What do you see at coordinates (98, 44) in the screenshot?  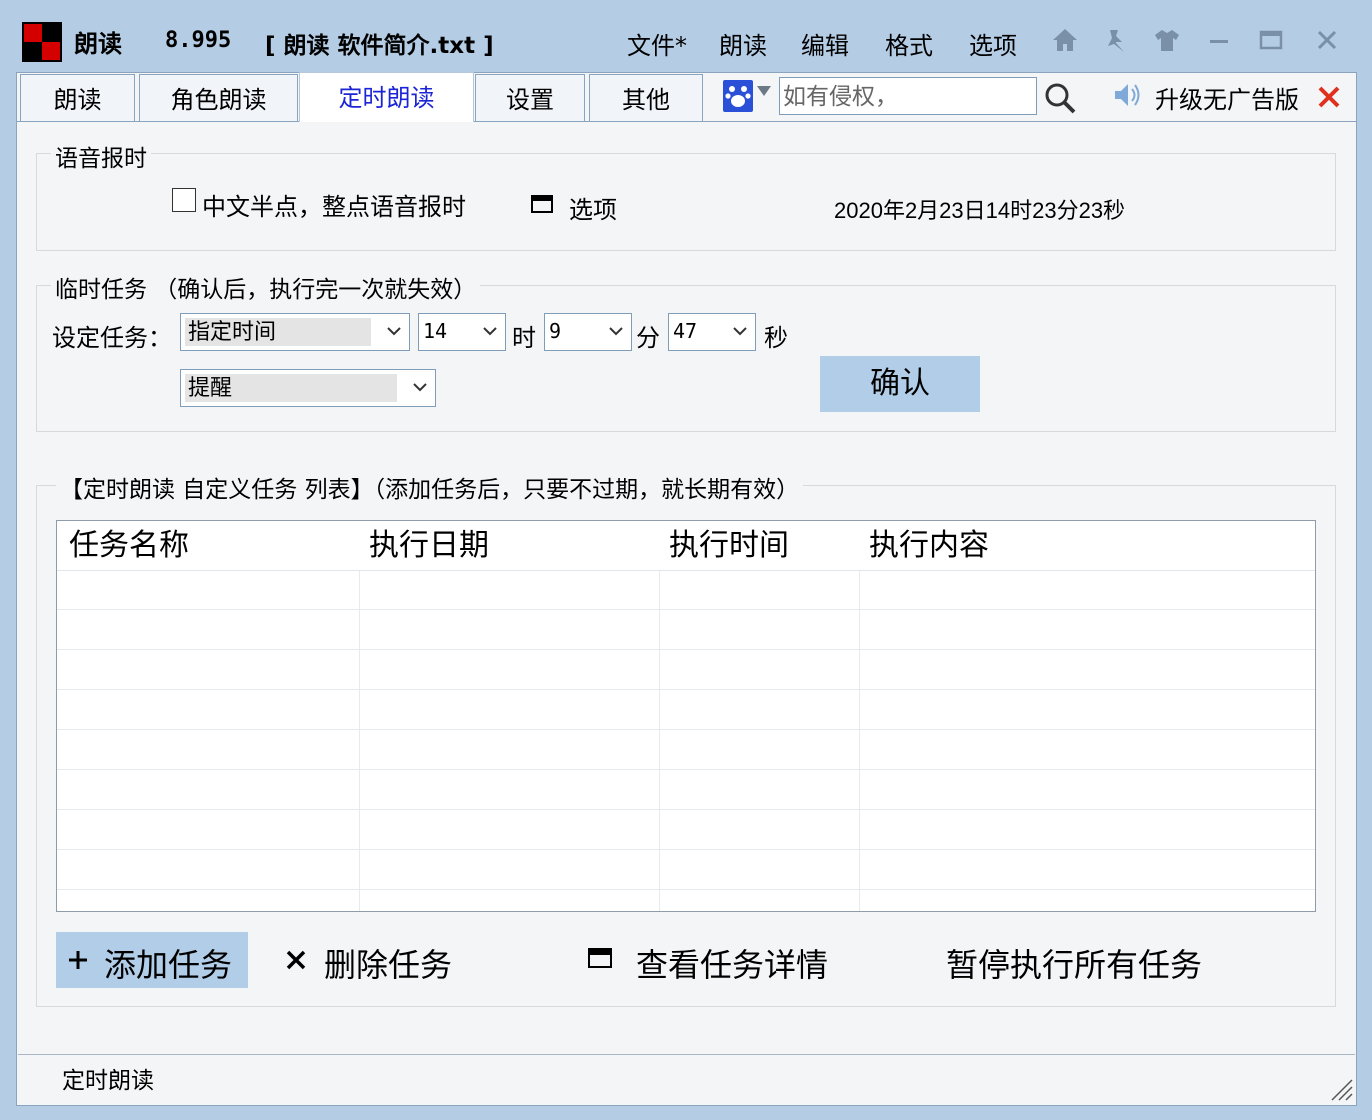 I see `app-name: 朗读` at bounding box center [98, 44].